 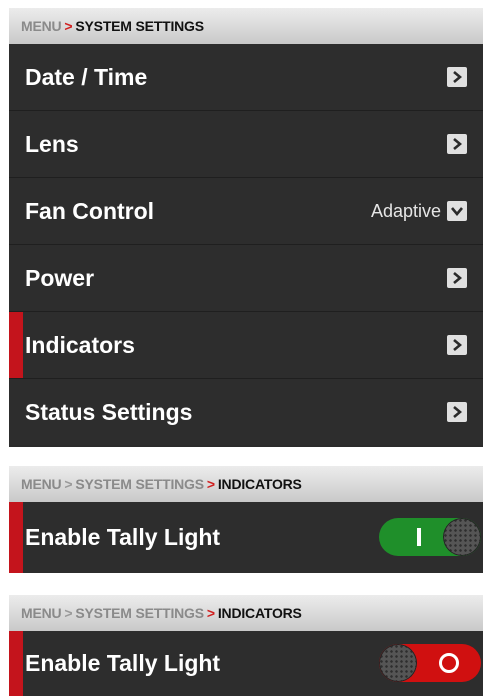 I want to click on menu-item-label: Status Settings, so click(x=109, y=411).